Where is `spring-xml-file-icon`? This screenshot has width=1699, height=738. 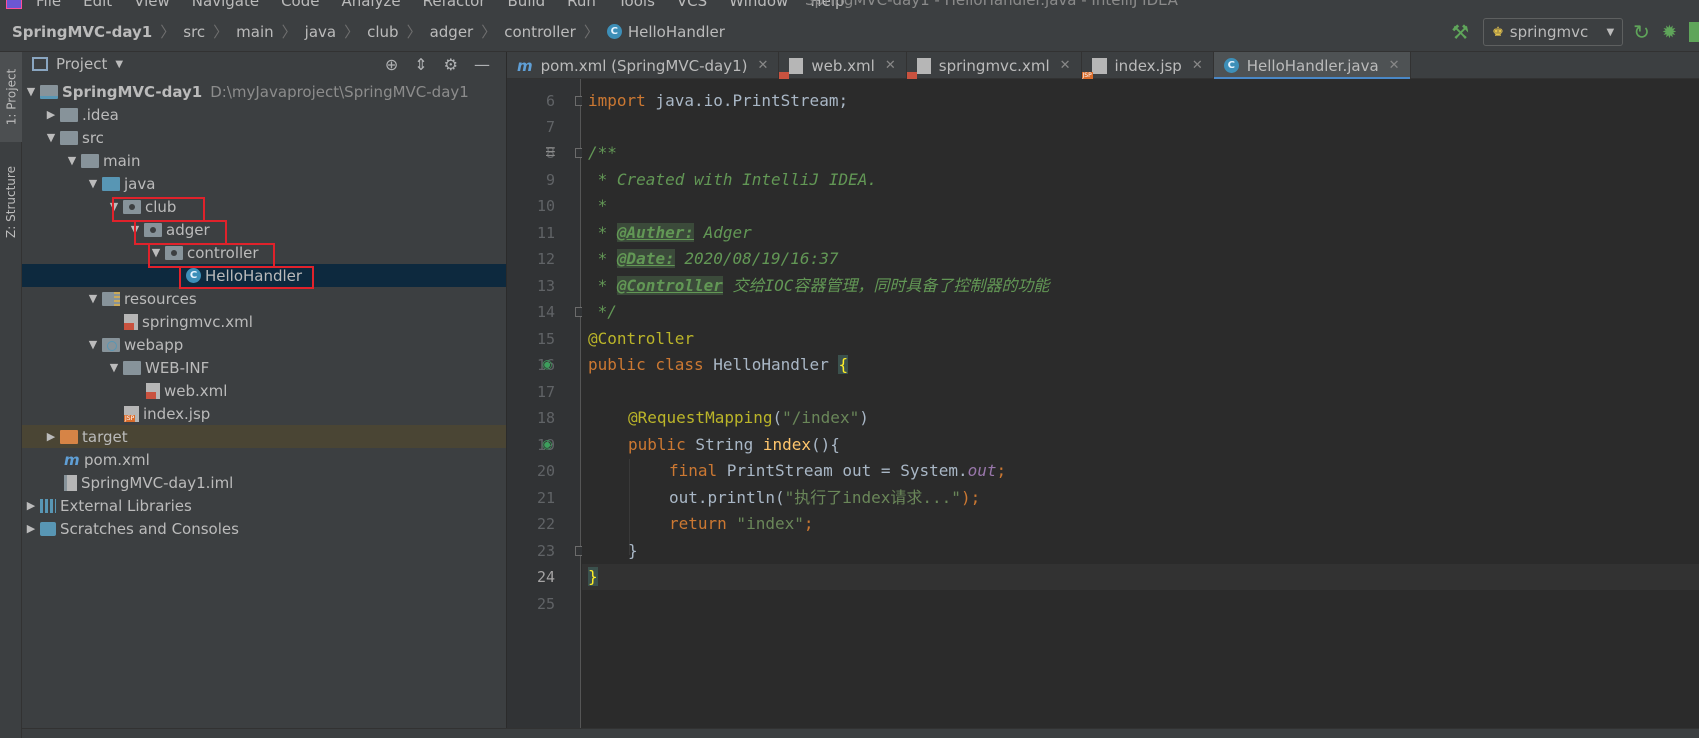 spring-xml-file-icon is located at coordinates (131, 321).